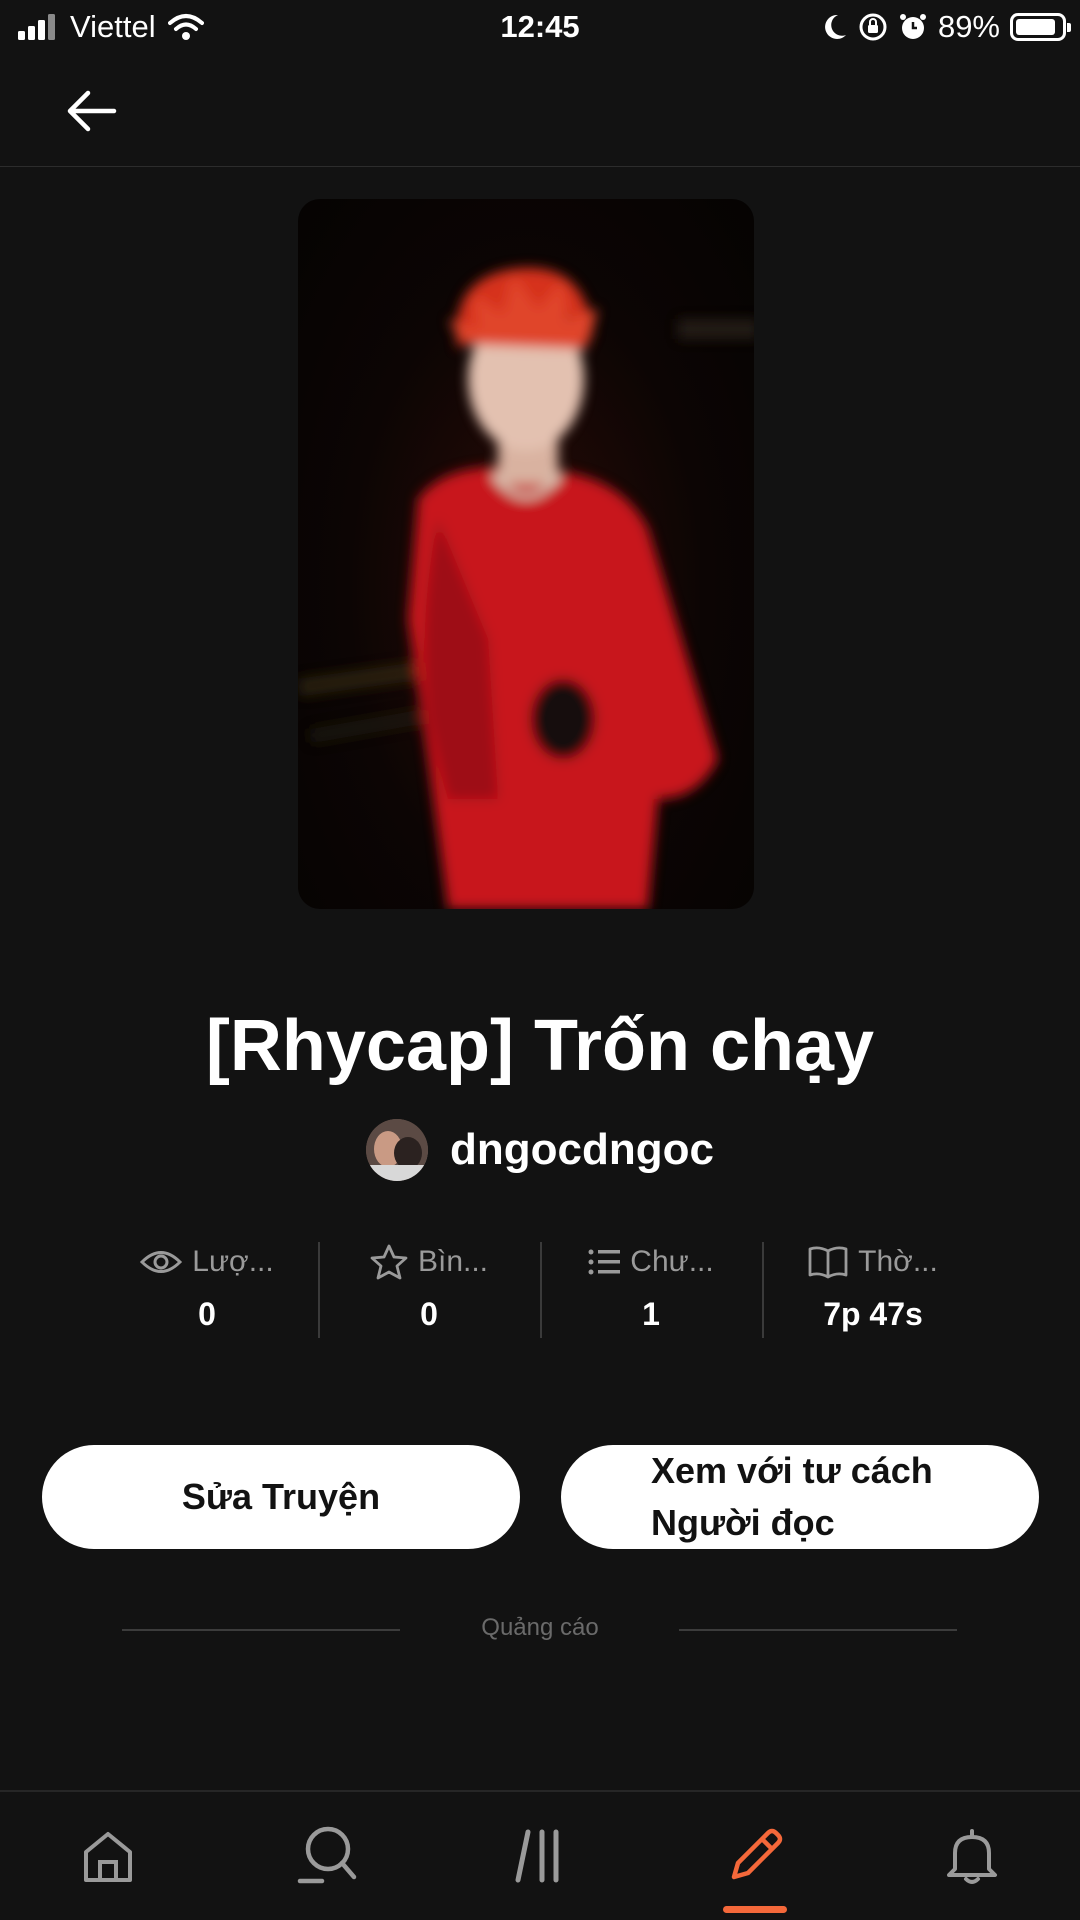  I want to click on stat-reads: Lượ... 0, so click(207, 1290).